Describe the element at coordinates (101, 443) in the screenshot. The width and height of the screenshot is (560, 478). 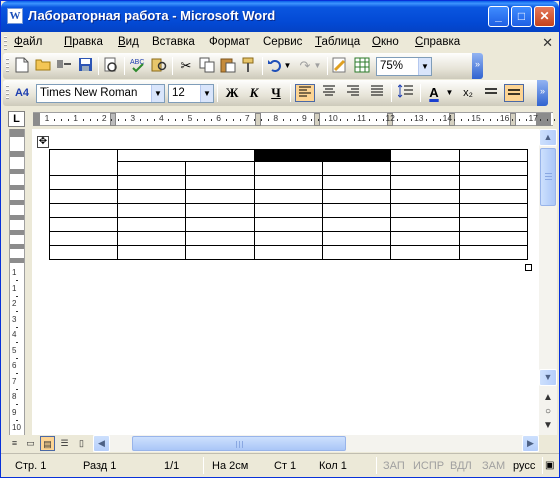
I see `scroll-left-icon: ◀` at that location.